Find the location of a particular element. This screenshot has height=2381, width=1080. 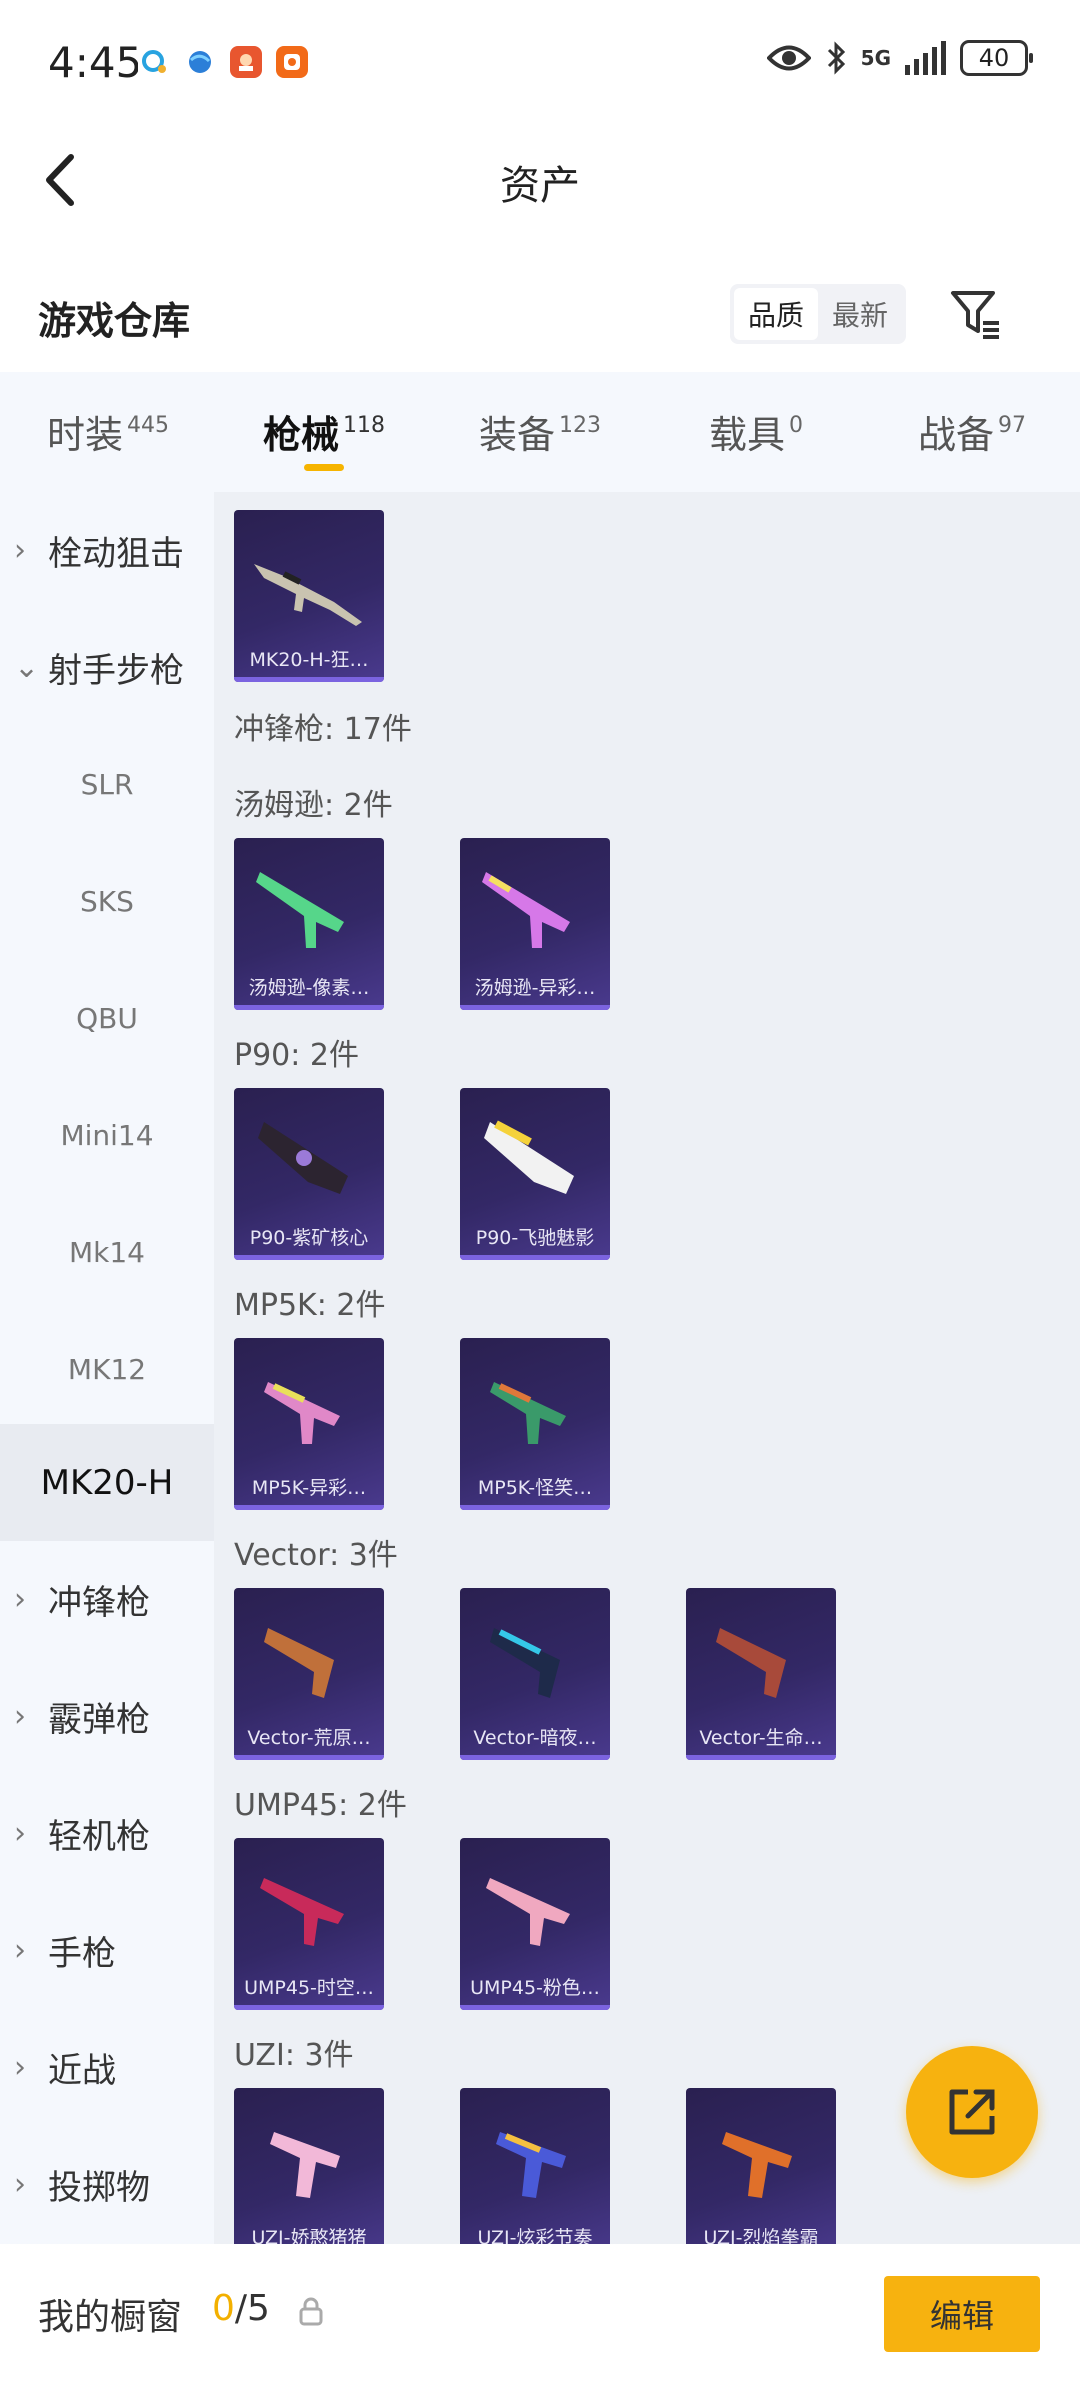

sidebar-item-mk14: Mk14 is located at coordinates (107, 1252).